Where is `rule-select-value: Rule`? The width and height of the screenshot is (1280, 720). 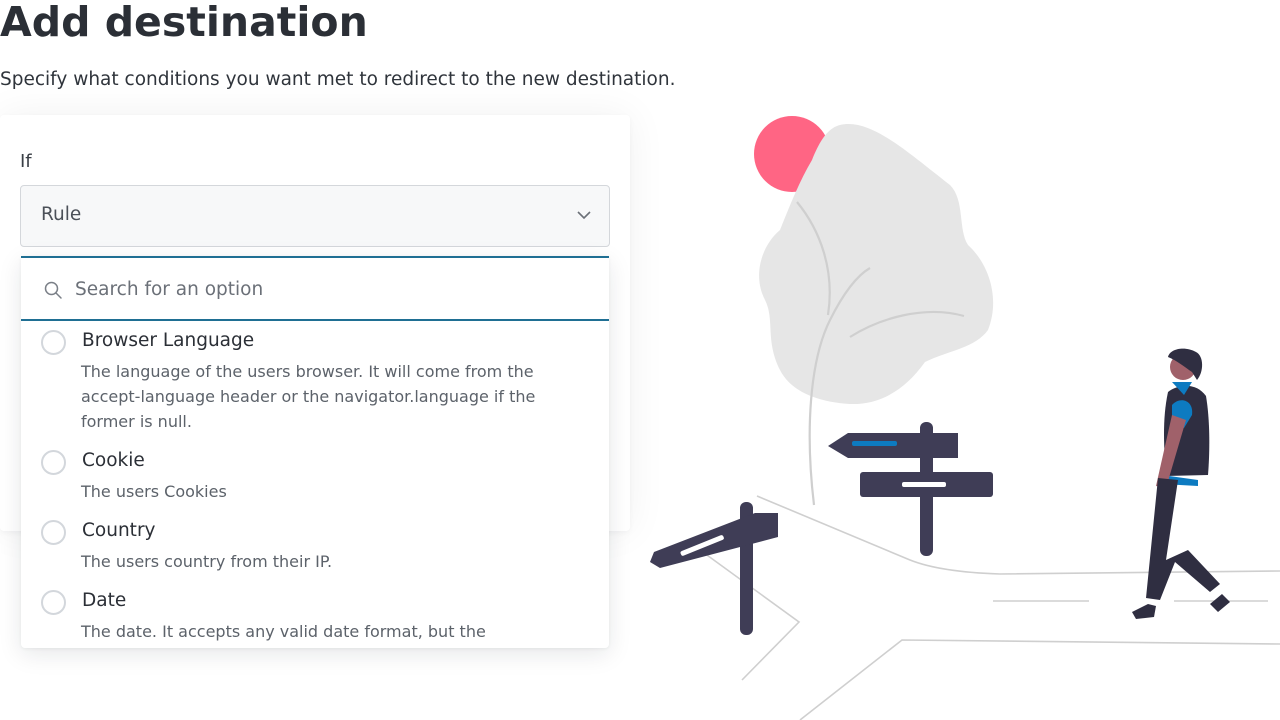
rule-select-value: Rule is located at coordinates (61, 214).